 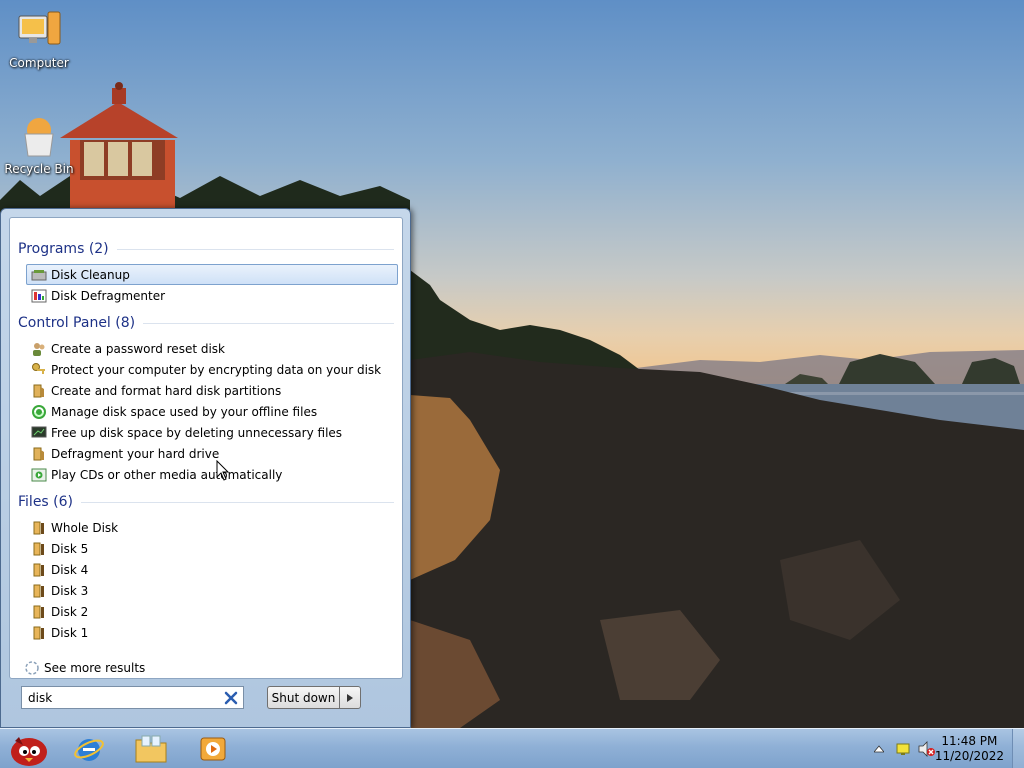 I want to click on taskbar: 11:48 PM 11/20/2022, so click(x=512, y=748).